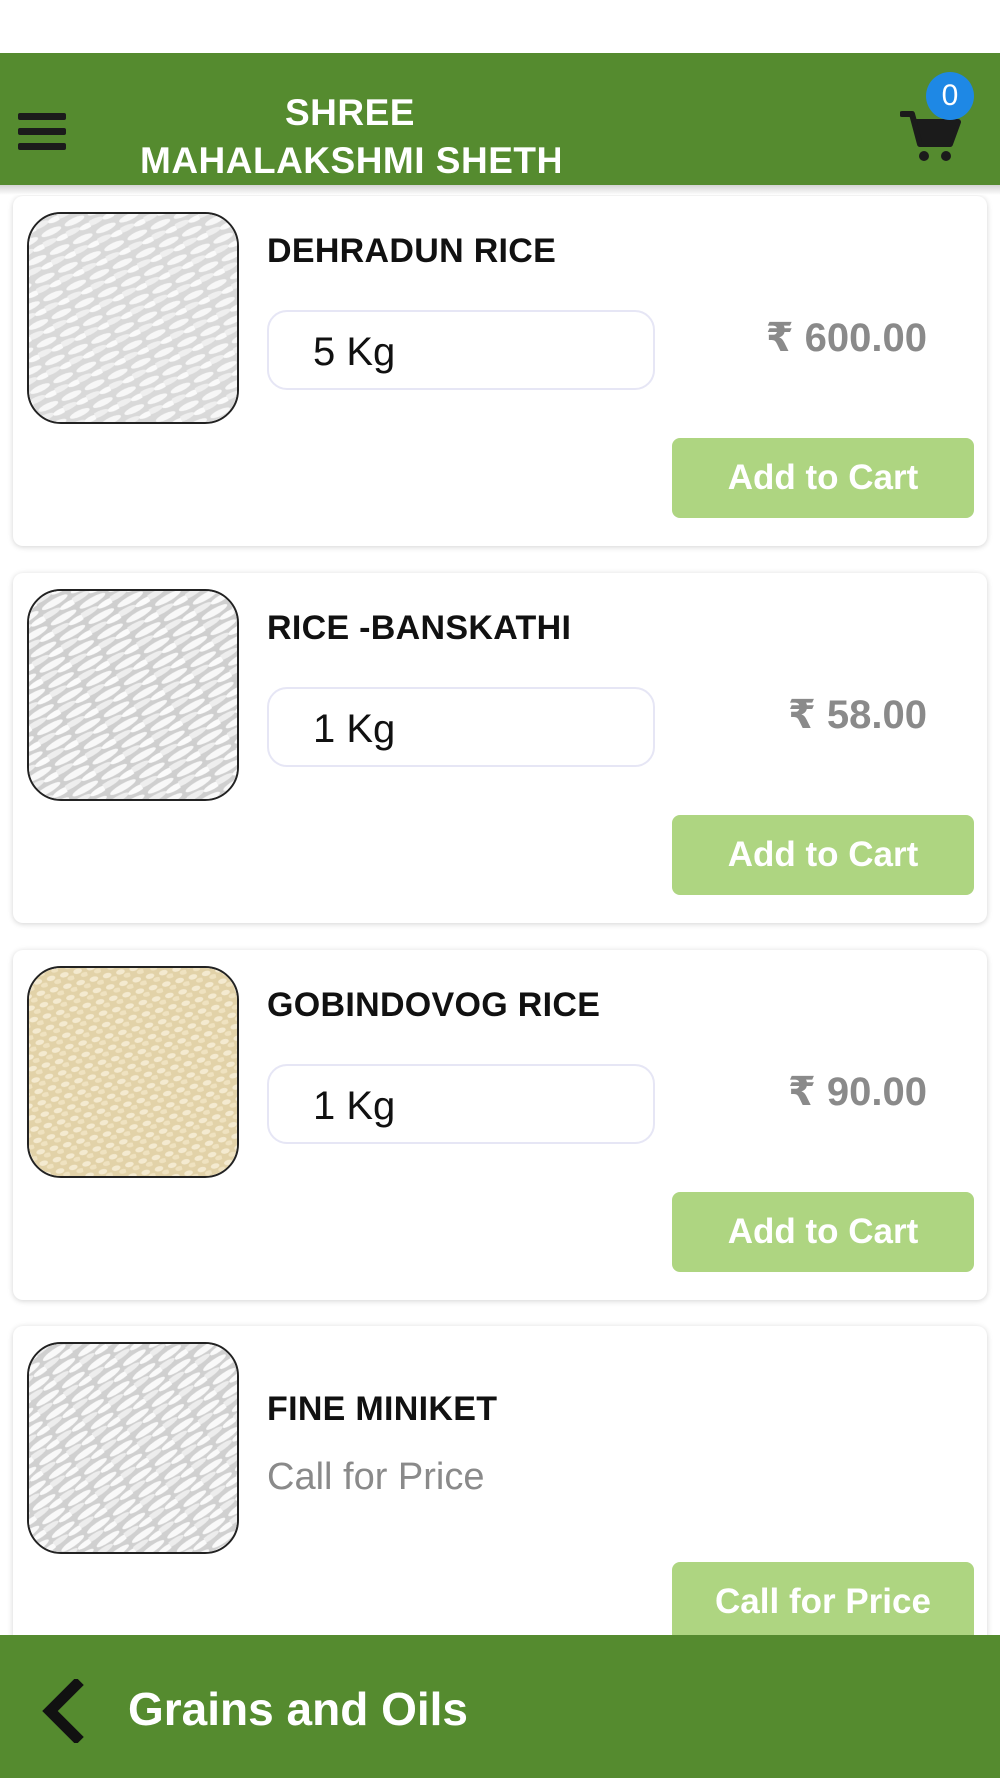 The image size is (1000, 1778). Describe the element at coordinates (846, 338) in the screenshot. I see `product-price: ₹ 600.00` at that location.